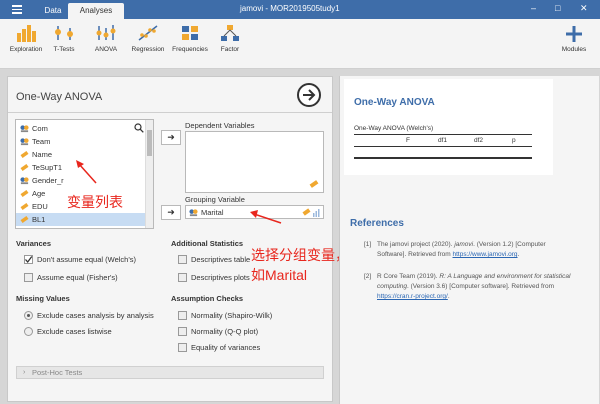 This screenshot has width=600, height=404. I want to click on anova-button: ANOVA, so click(106, 38).